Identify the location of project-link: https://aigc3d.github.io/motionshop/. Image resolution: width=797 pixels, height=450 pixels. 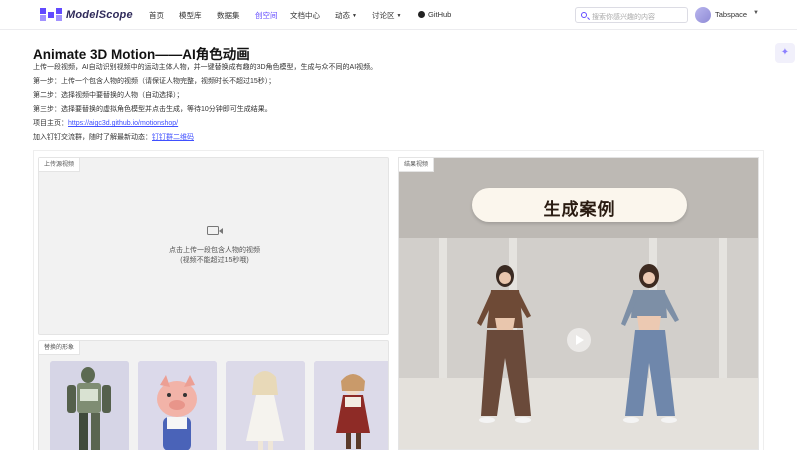
(123, 123).